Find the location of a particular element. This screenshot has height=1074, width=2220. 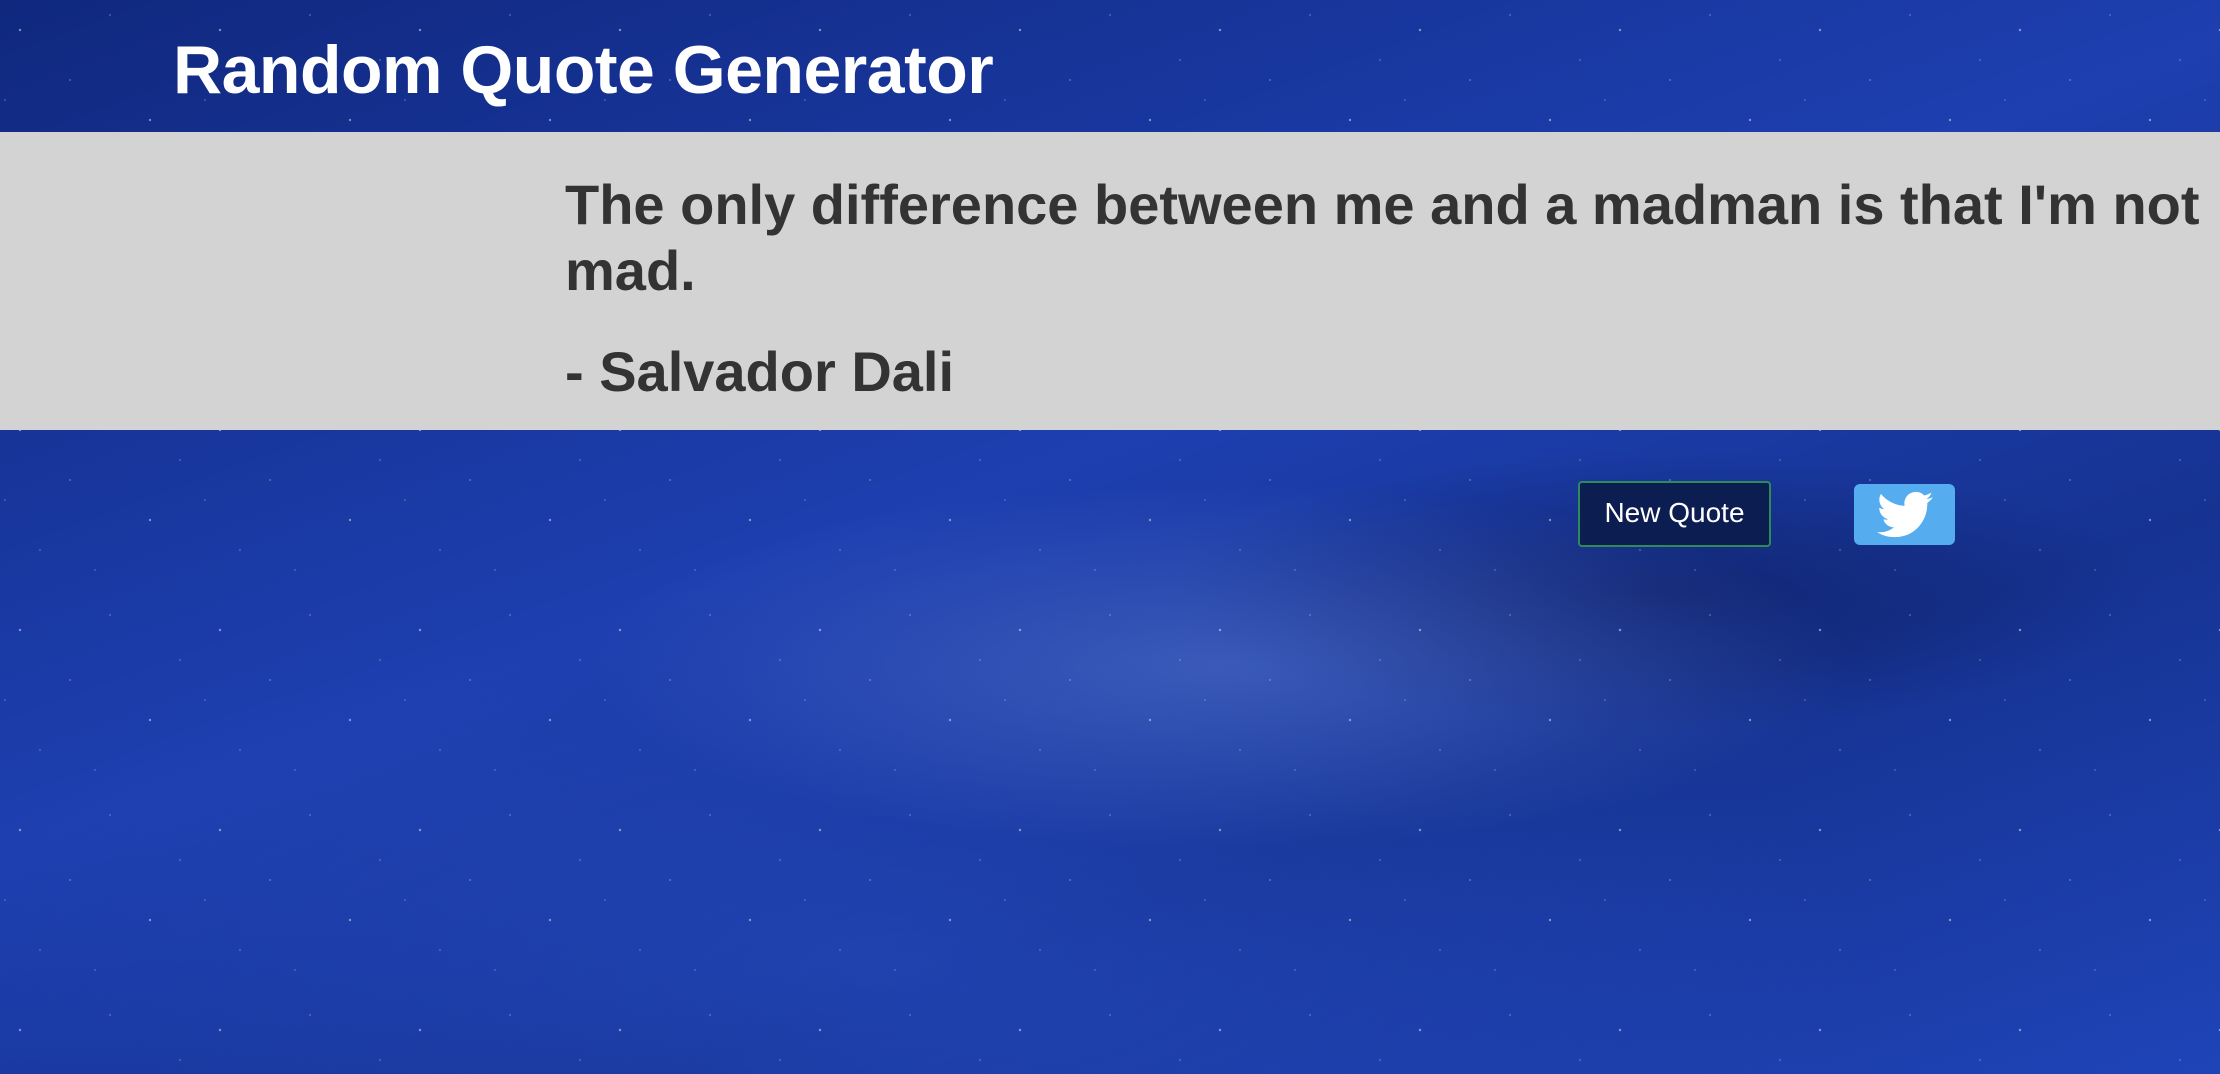

quote-author: - Salvador Dali is located at coordinates (760, 371).